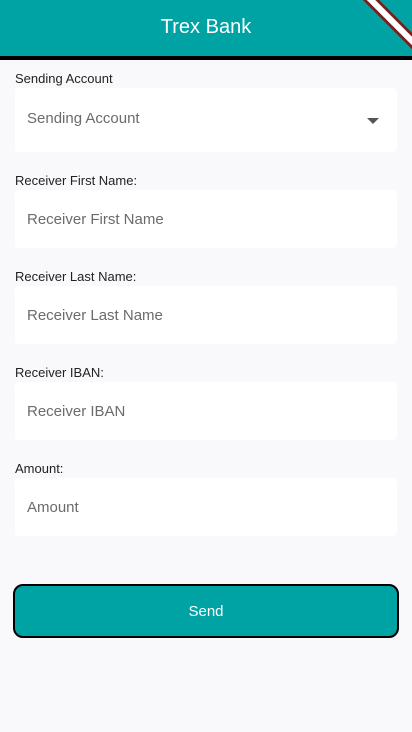 This screenshot has height=732, width=412. What do you see at coordinates (59, 372) in the screenshot?
I see `iban-label: Receiver IBAN:` at bounding box center [59, 372].